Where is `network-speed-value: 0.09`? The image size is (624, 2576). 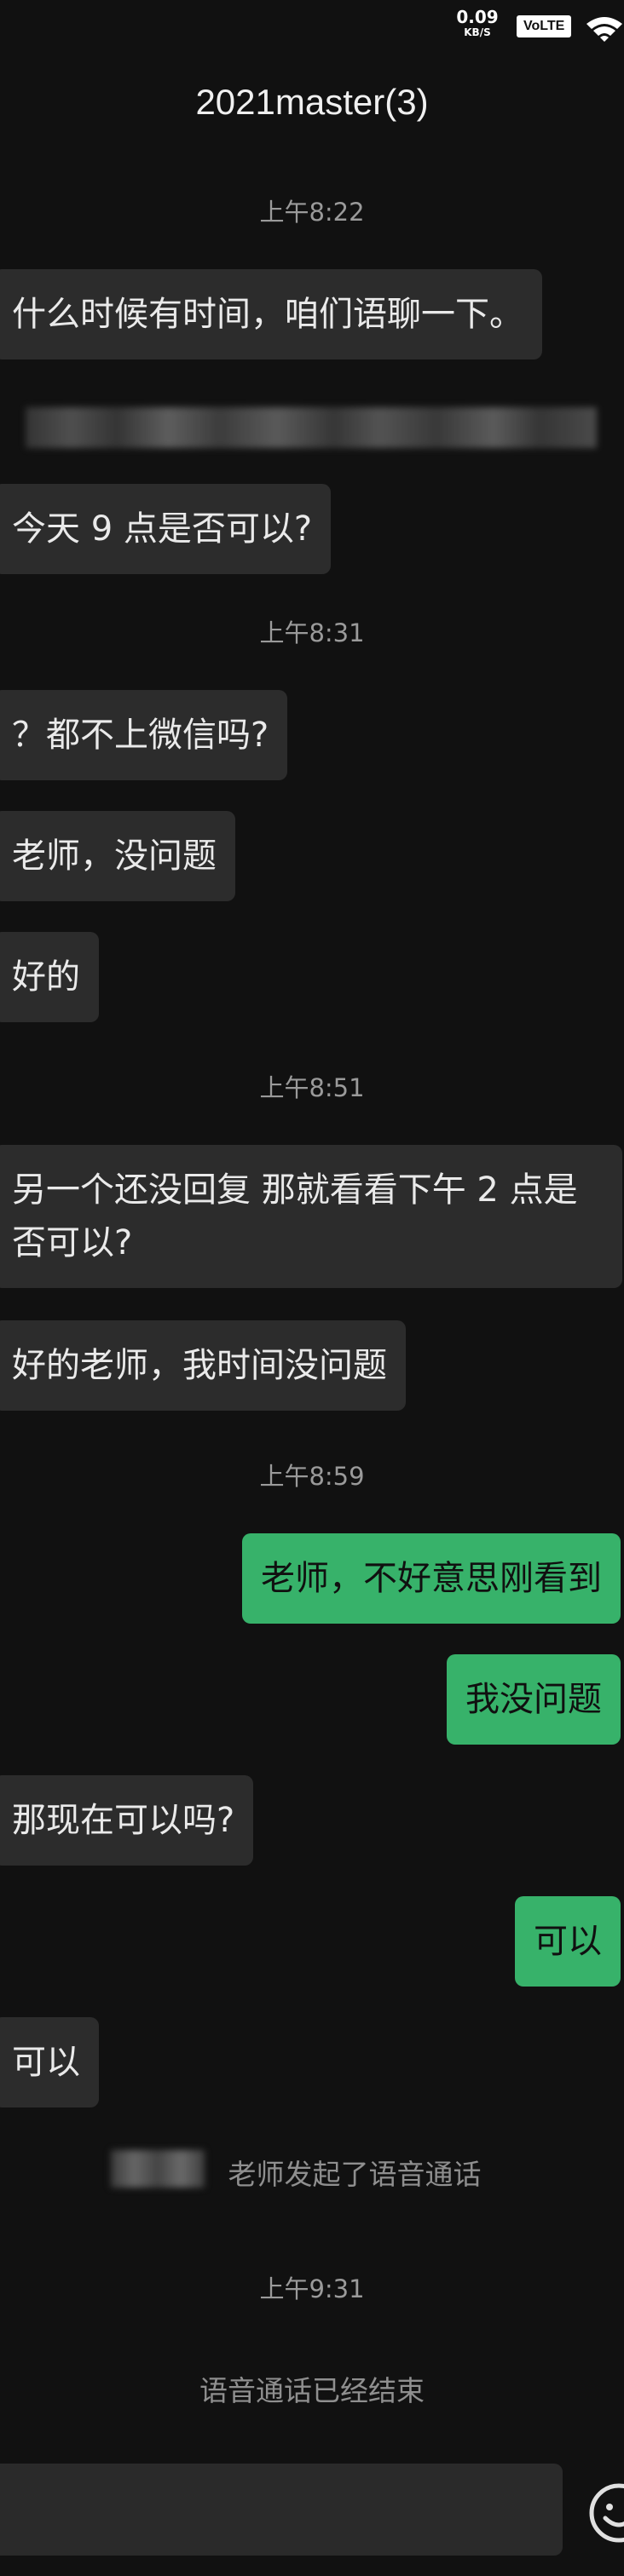 network-speed-value: 0.09 is located at coordinates (477, 17).